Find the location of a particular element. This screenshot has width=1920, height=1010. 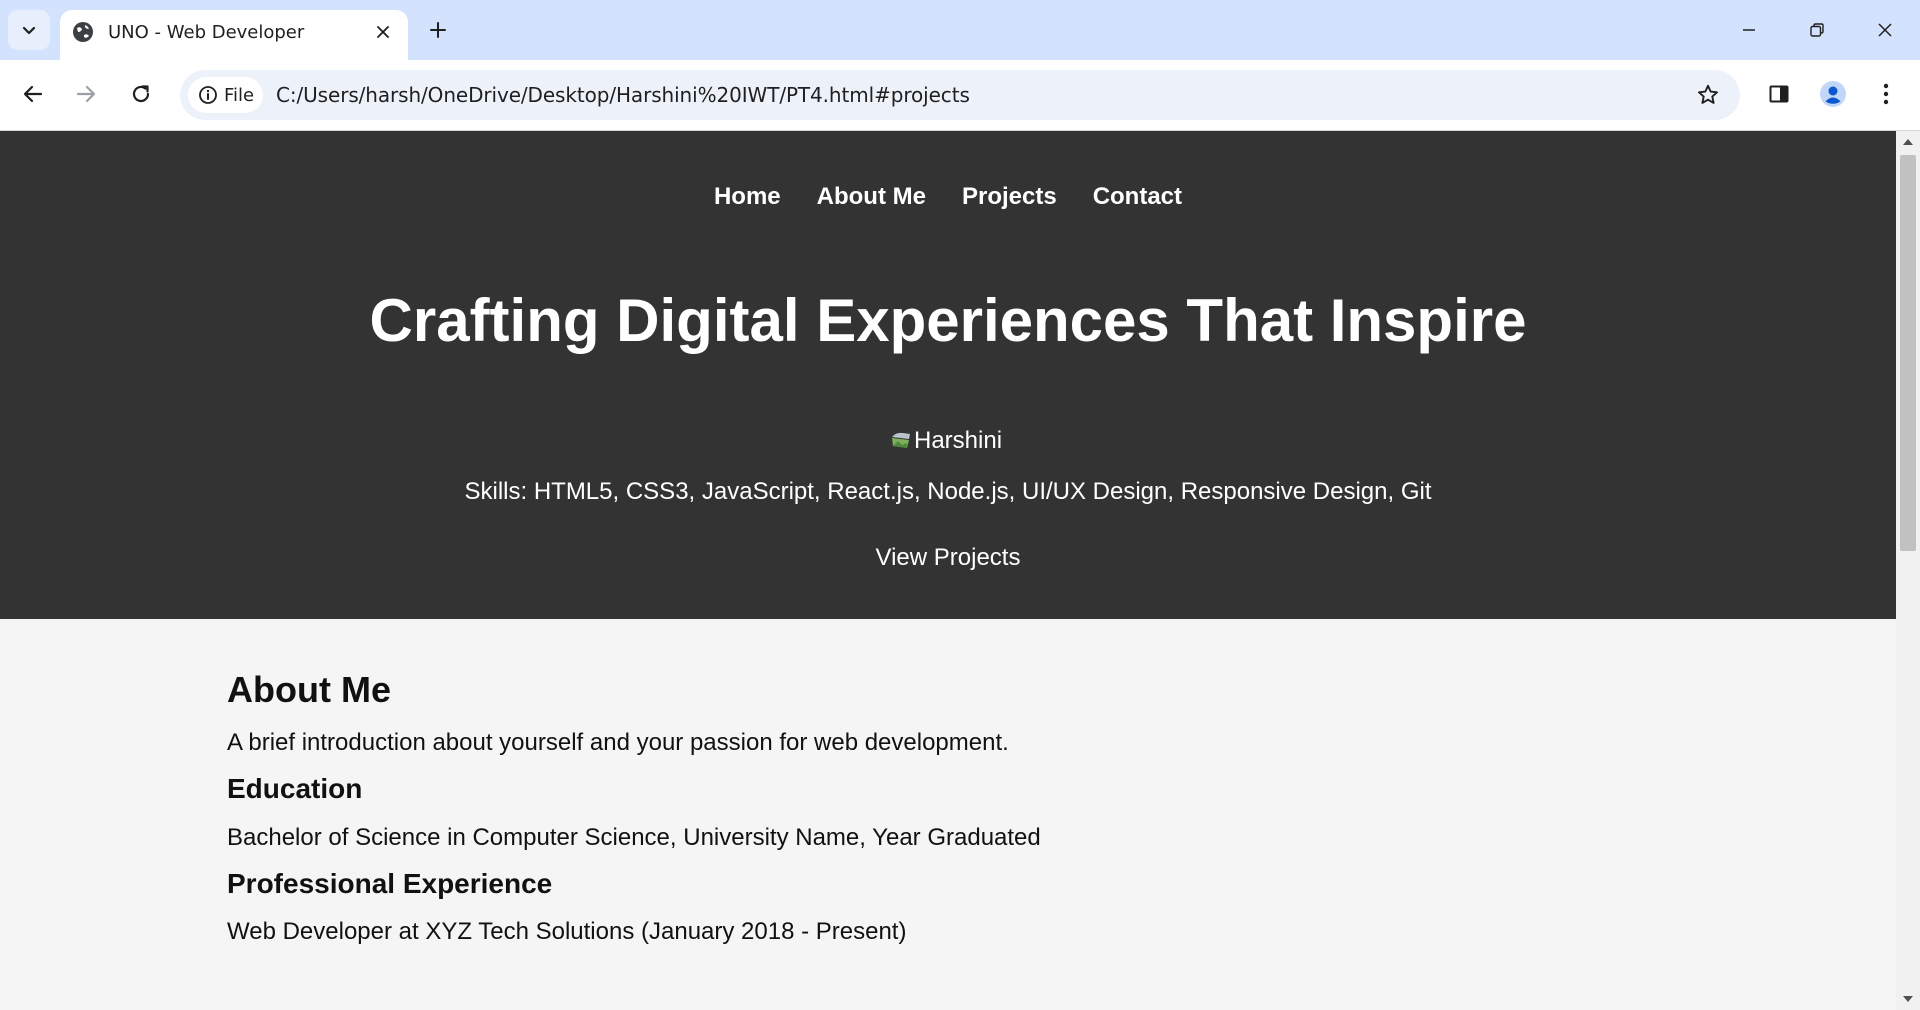

close-window-button is located at coordinates (1885, 30).